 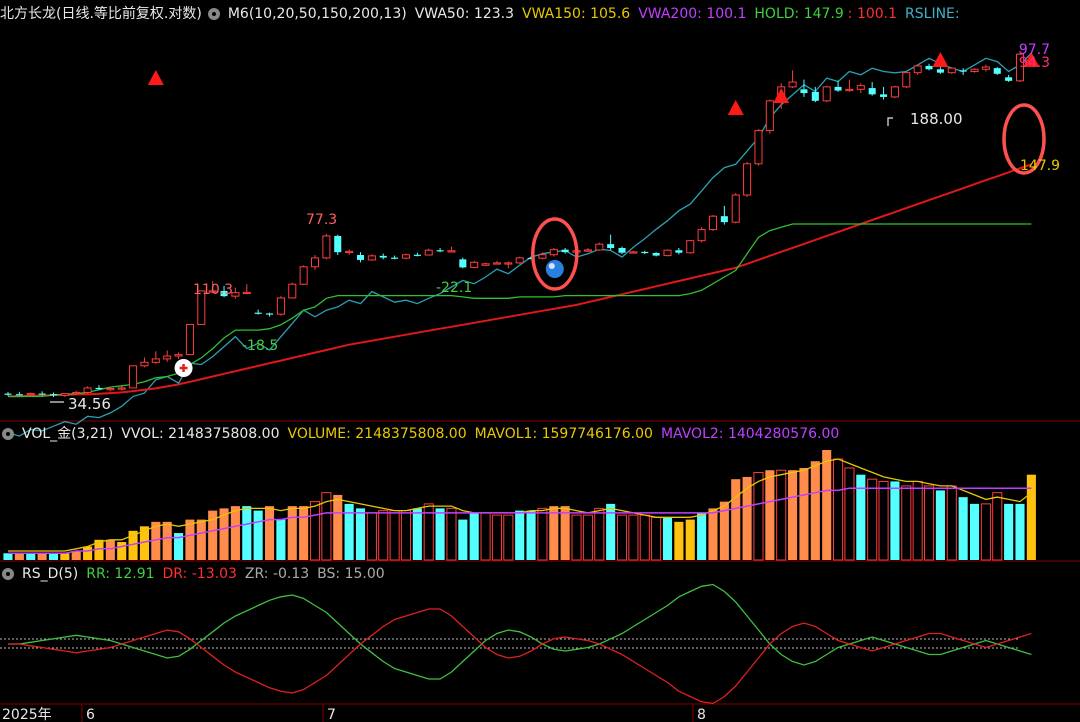 What do you see at coordinates (701, 714) in the screenshot?
I see `x-month-label: 8` at bounding box center [701, 714].